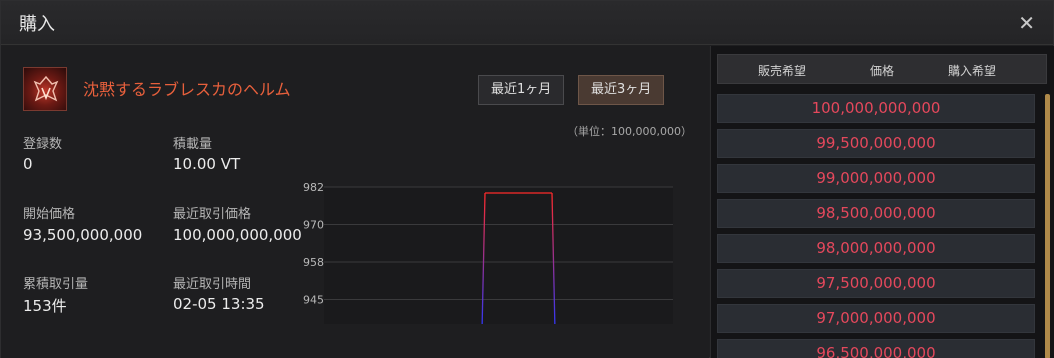 The width and height of the screenshot is (1054, 358). Describe the element at coordinates (876, 108) in the screenshot. I see `price-row: 100,000,000,000` at that location.